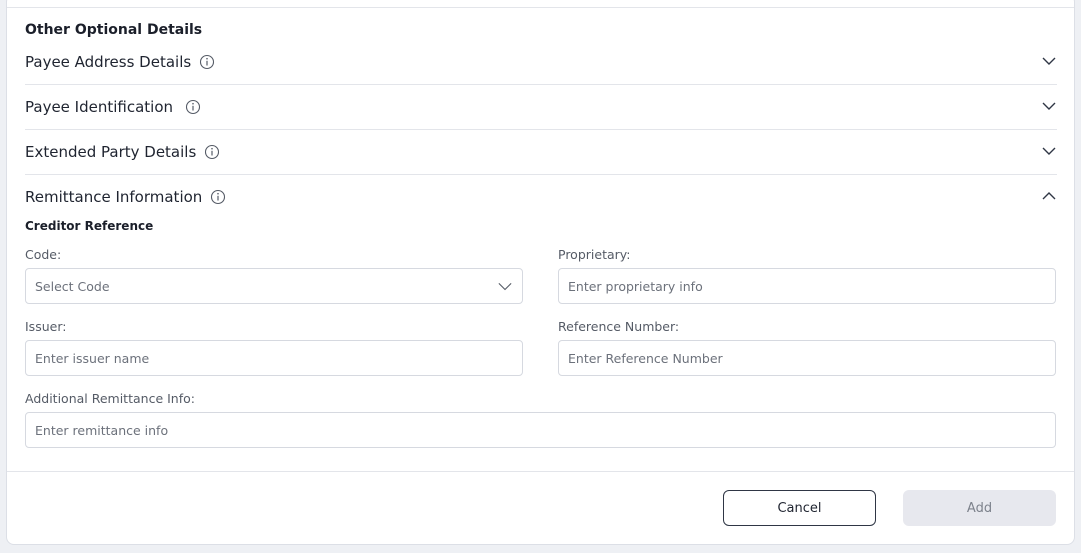 This screenshot has height=553, width=1081. I want to click on accordion-extended-party: Extended Party Details, so click(541, 152).